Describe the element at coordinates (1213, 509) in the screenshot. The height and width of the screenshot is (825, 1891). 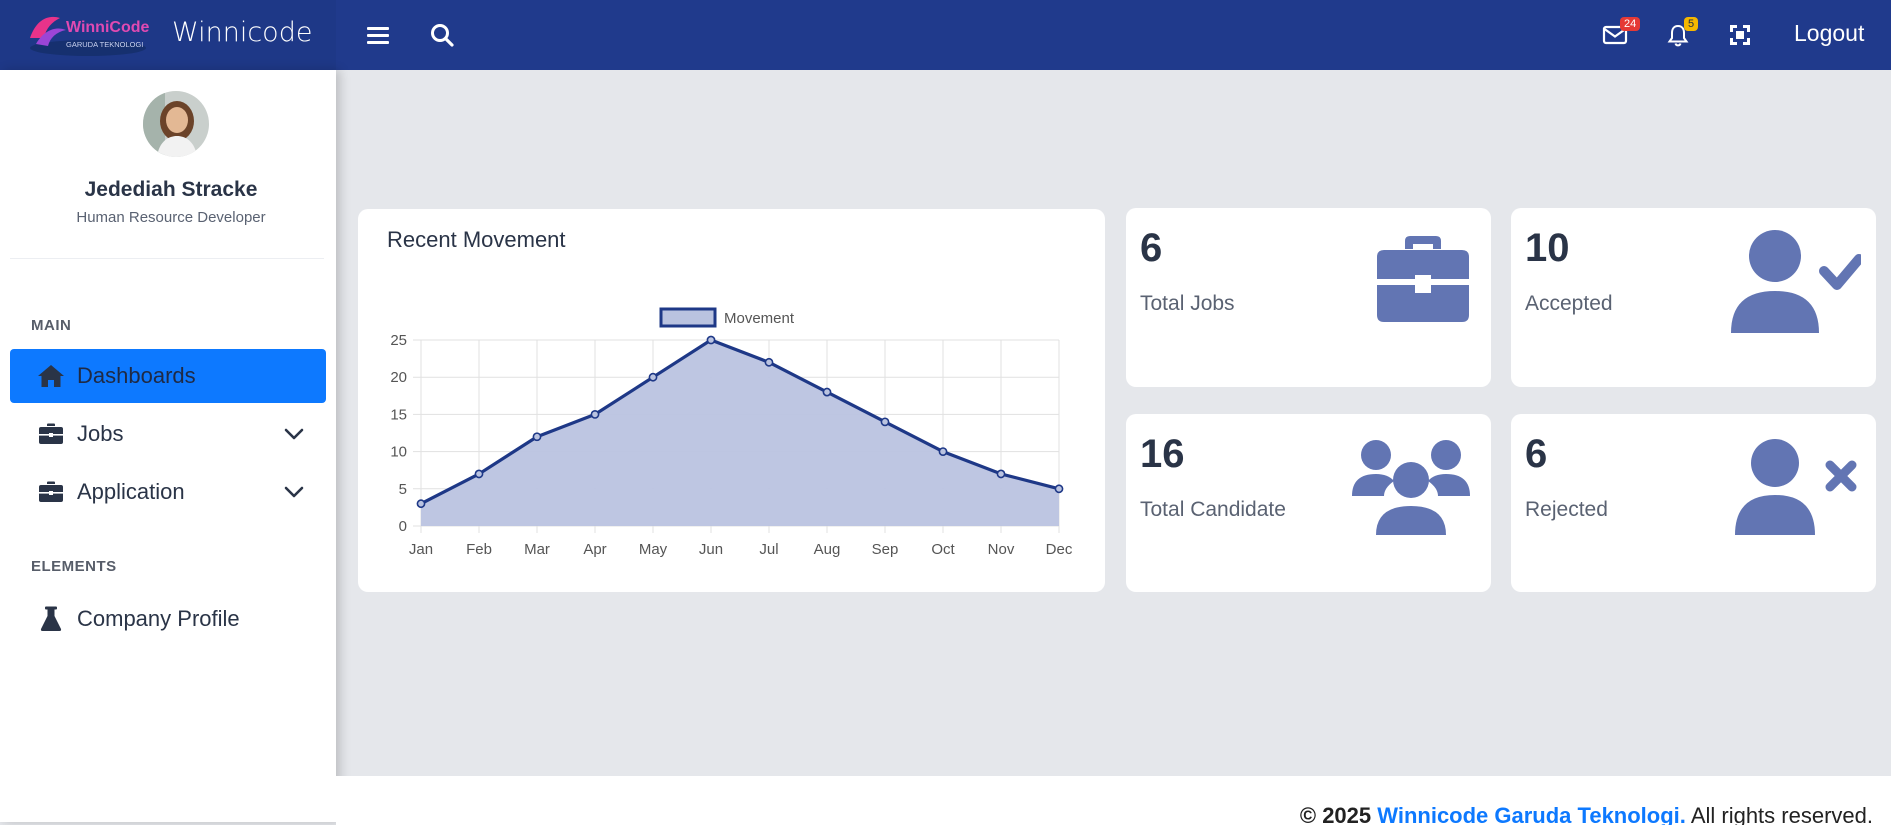
I see `stat-label: Total Candidate` at that location.